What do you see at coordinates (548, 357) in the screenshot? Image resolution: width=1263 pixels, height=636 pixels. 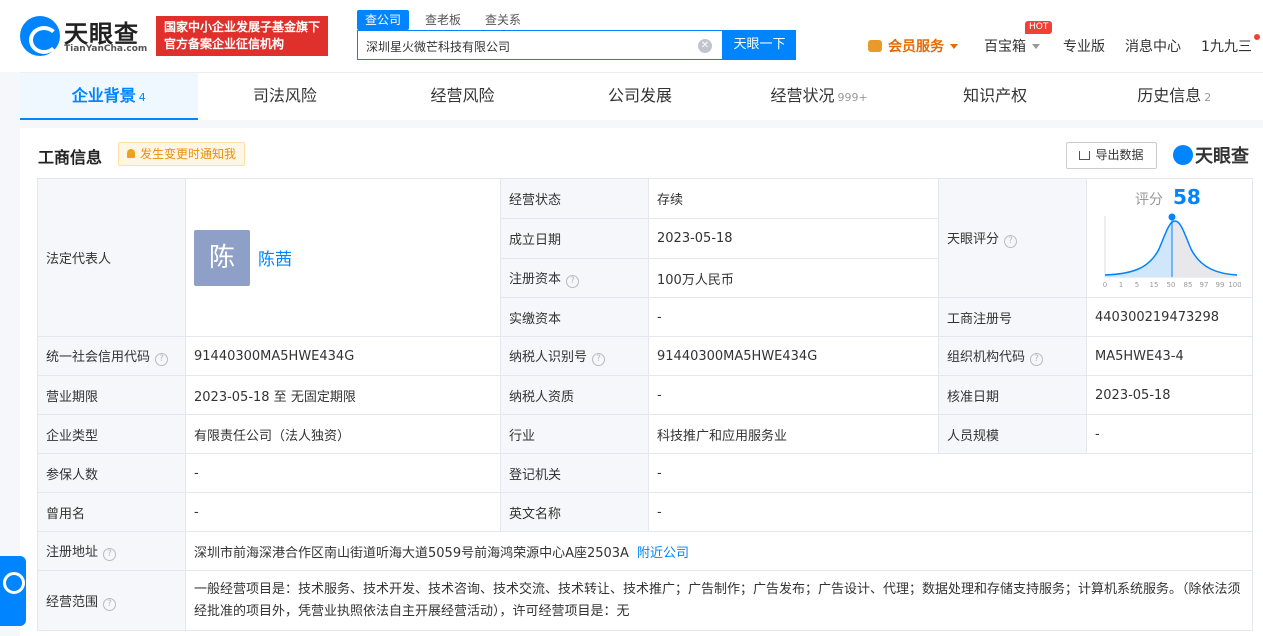 I see `taxpayer-id-label: 纳税人识别号` at bounding box center [548, 357].